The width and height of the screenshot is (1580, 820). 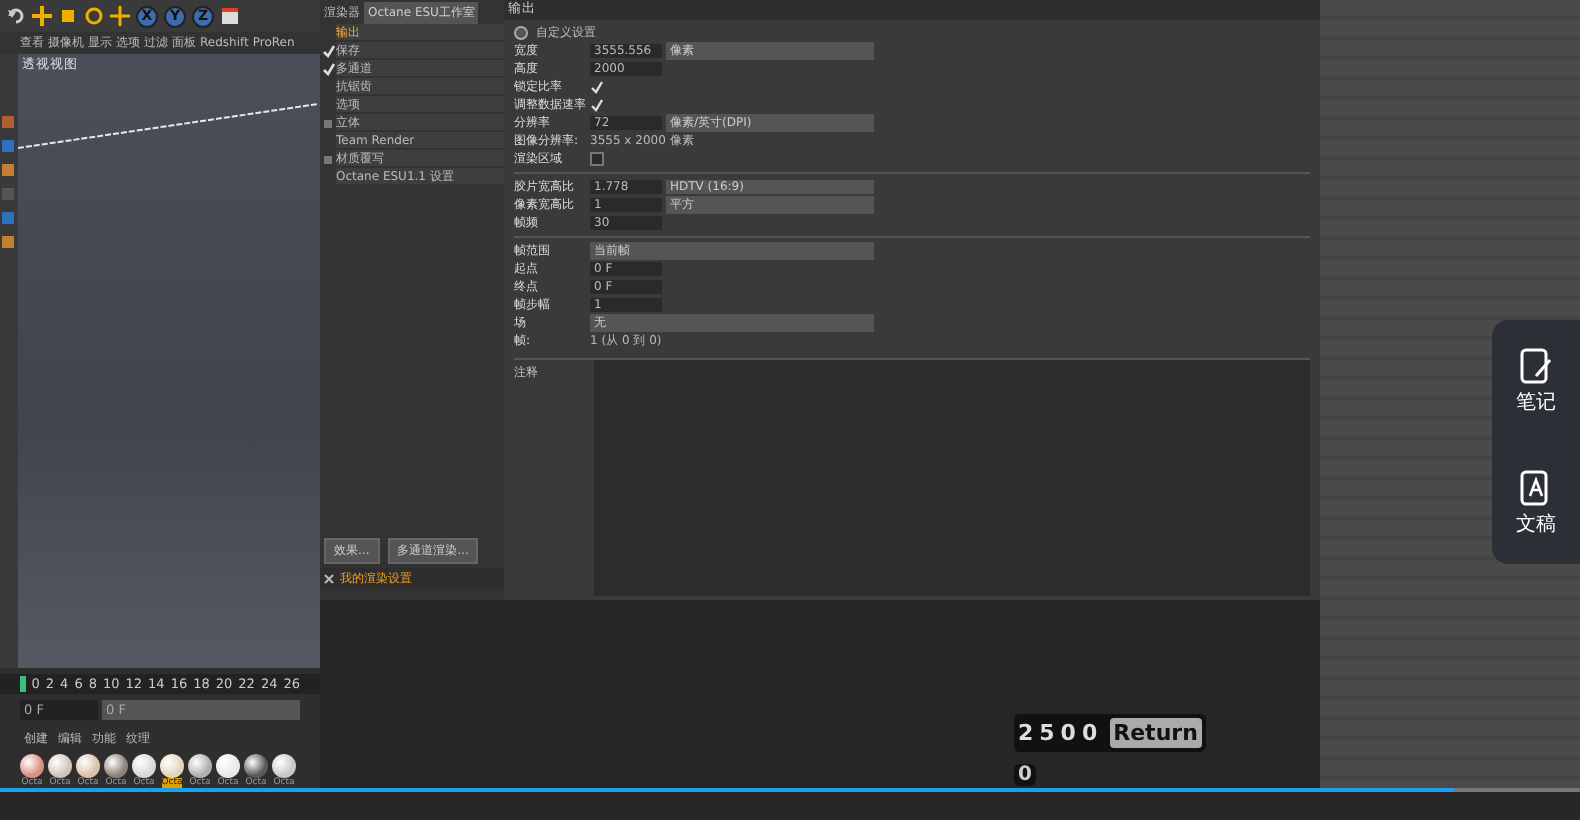 I want to click on scale-icon, so click(x=68, y=16).